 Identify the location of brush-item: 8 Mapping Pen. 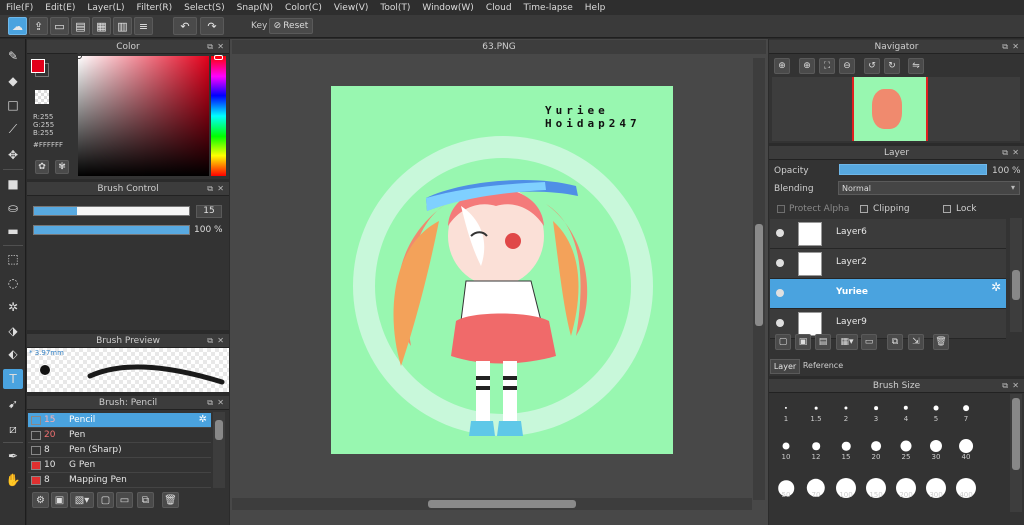
(119, 480).